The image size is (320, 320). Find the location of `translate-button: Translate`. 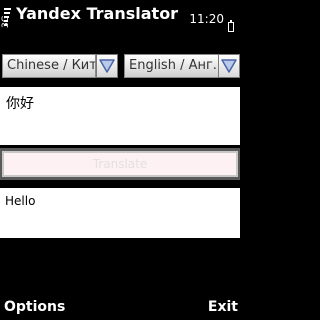

translate-button: Translate is located at coordinates (120, 164).